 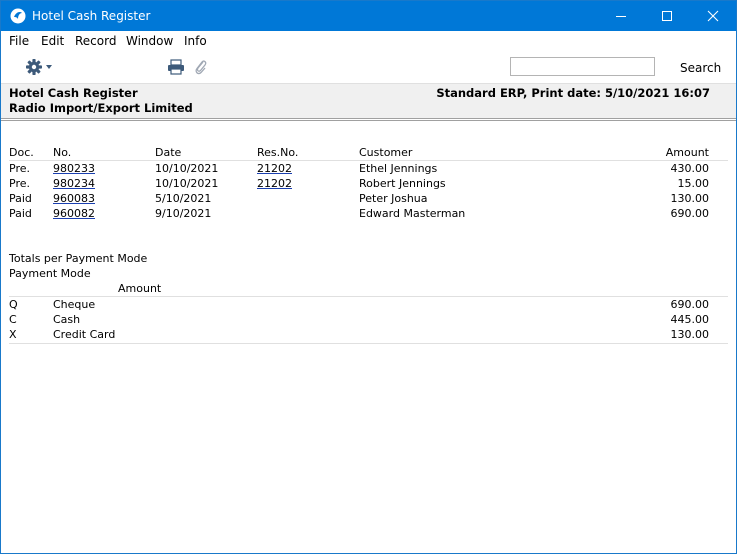 I want to click on payment-mode-amount: 445.00, so click(x=690, y=319).